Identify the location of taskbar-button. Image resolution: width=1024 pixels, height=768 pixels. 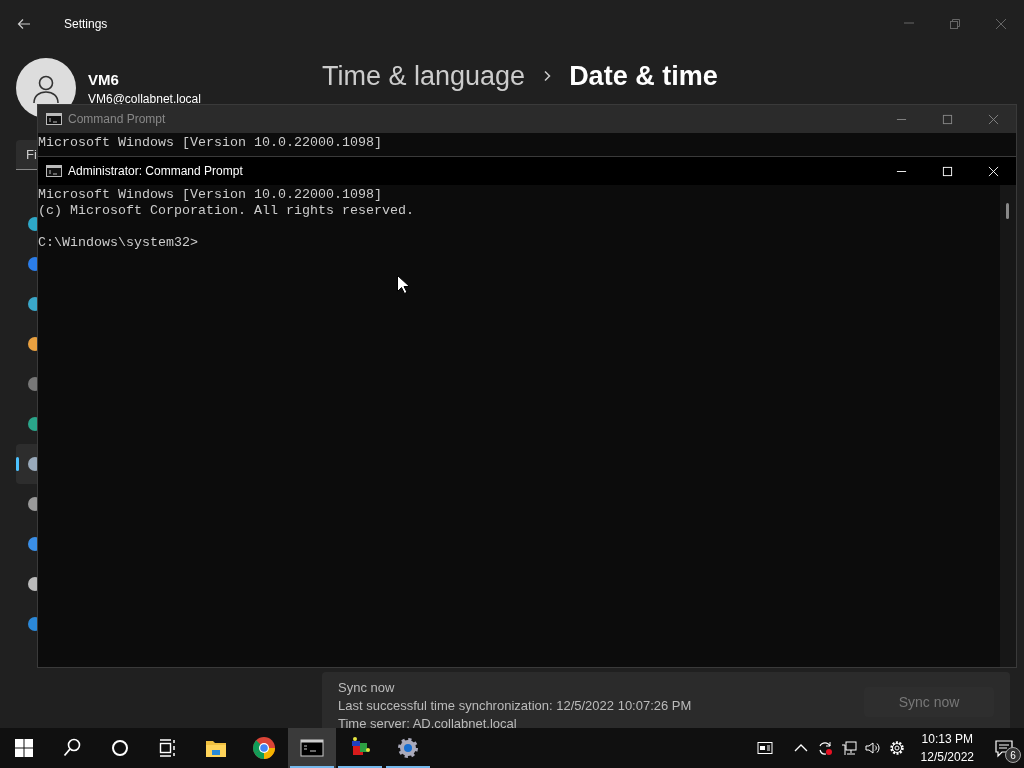
(312, 748).